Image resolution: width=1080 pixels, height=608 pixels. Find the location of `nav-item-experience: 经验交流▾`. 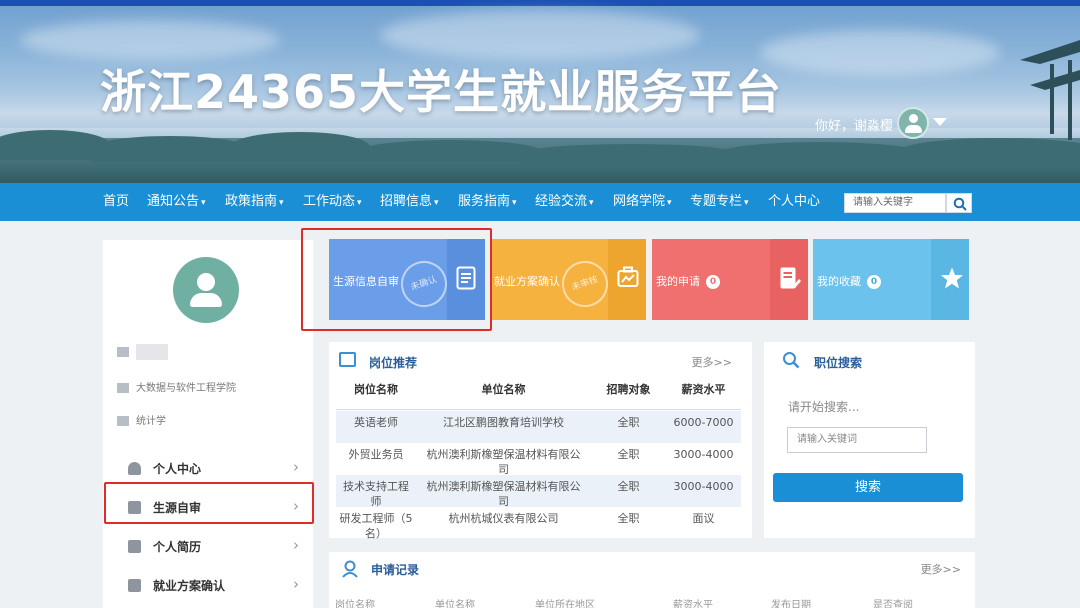

nav-item-experience: 经验交流▾ is located at coordinates (564, 202).